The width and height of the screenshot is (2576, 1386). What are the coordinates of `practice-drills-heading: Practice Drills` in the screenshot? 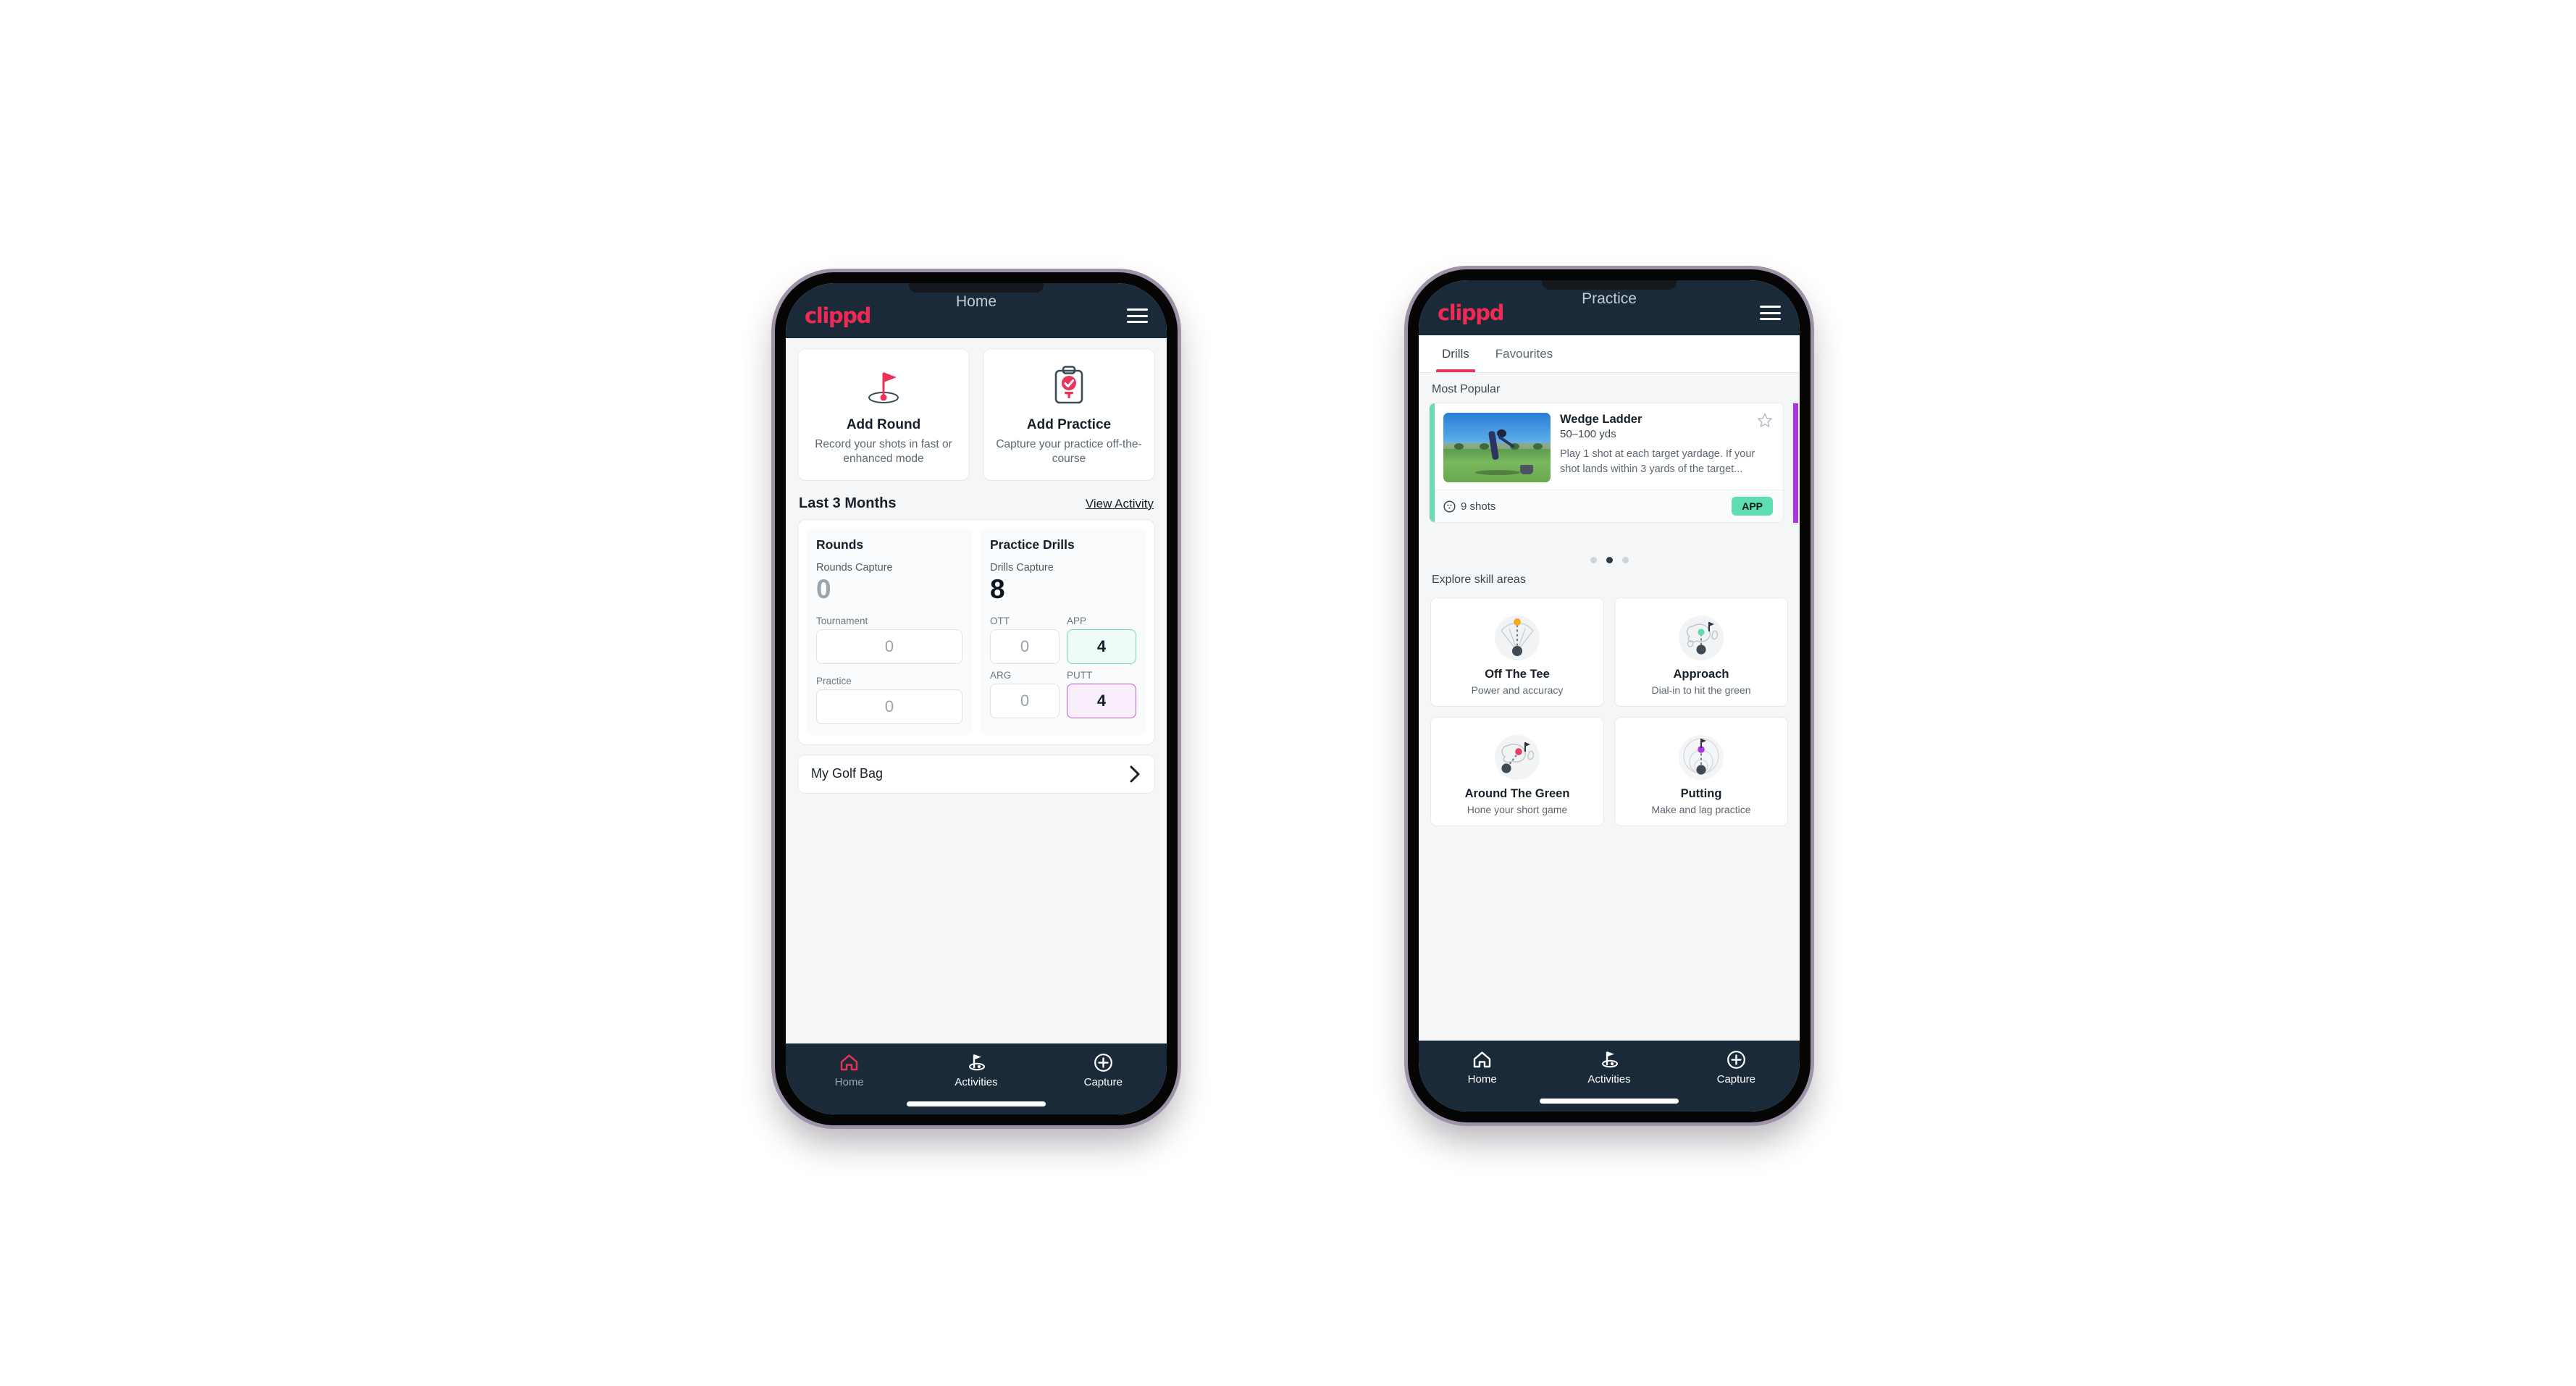 It's located at (1032, 544).